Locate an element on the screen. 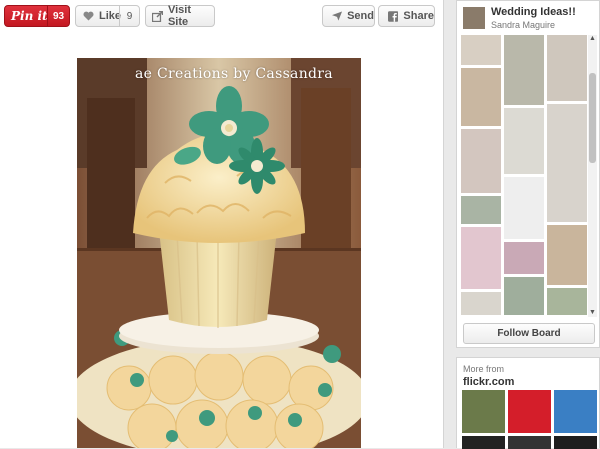 This screenshot has height=449, width=600. visit-site-label: Visit Site is located at coordinates (179, 16).